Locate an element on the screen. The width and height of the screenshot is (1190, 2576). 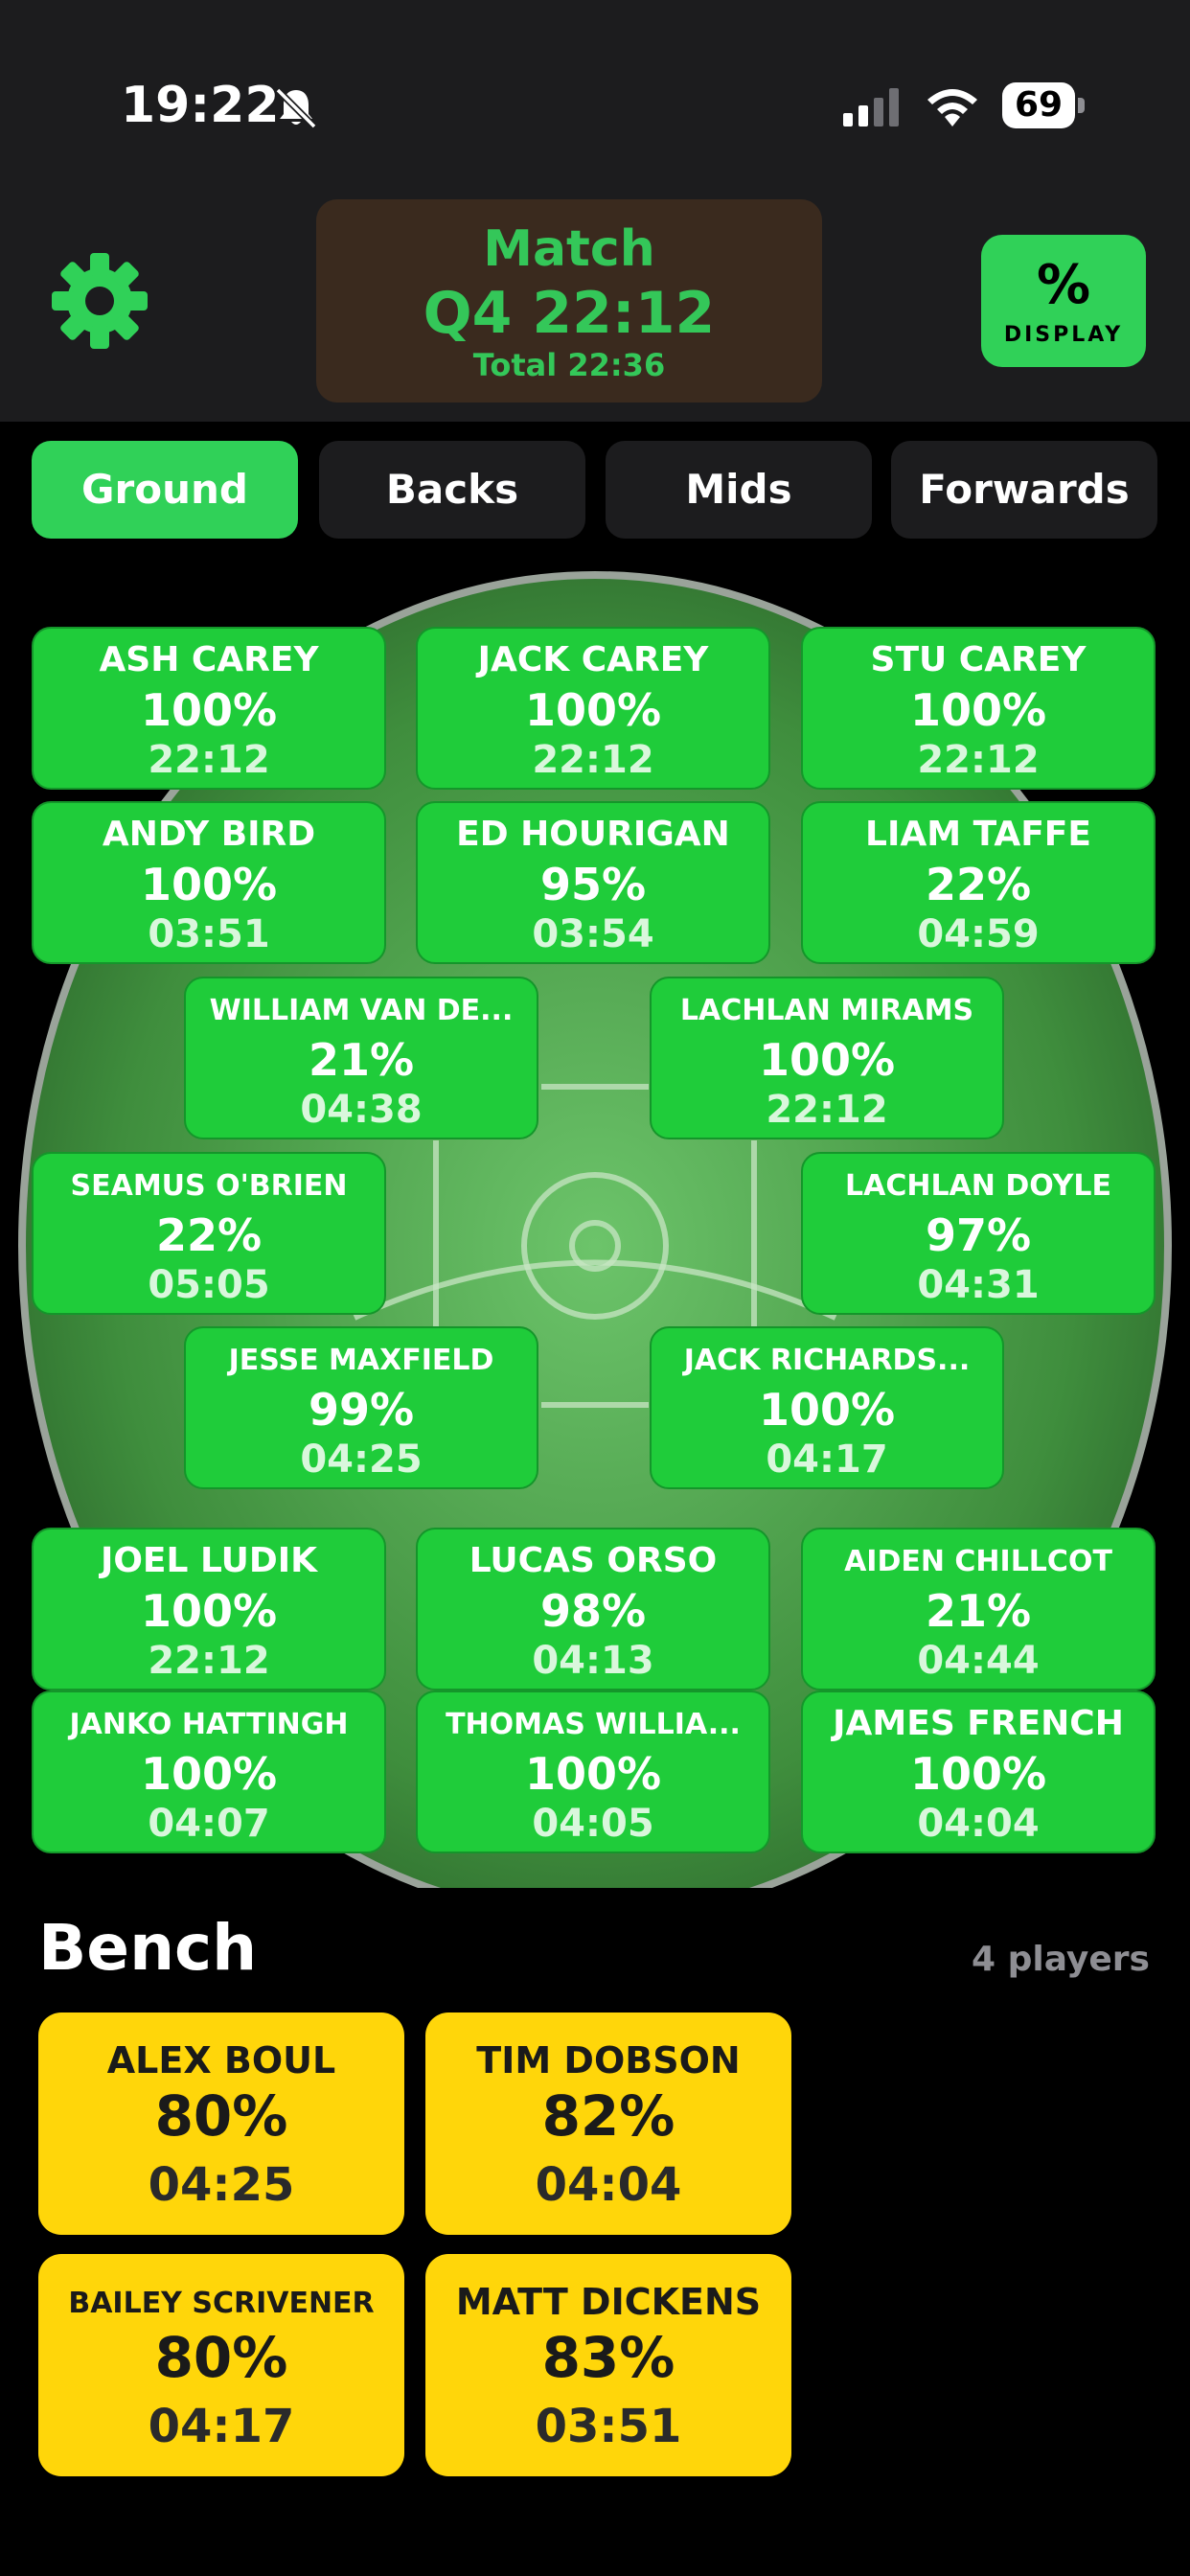
player-card: JACK CAREY 100% 22:12 is located at coordinates (593, 708).